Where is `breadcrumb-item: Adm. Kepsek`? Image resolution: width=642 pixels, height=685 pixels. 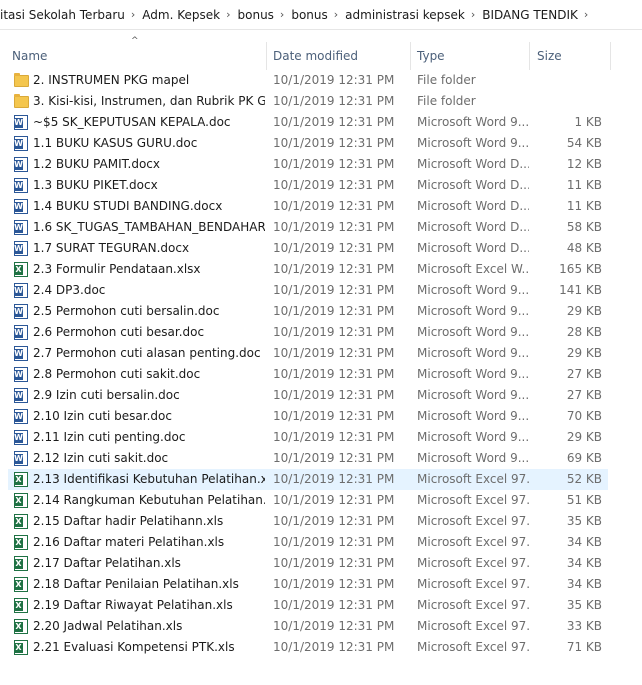
breadcrumb-item: Adm. Kepsek is located at coordinates (181, 15).